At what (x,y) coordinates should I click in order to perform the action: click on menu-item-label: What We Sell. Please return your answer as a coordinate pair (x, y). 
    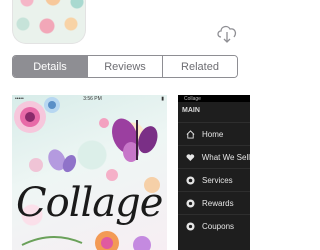
    Looking at the image, I should click on (225, 157).